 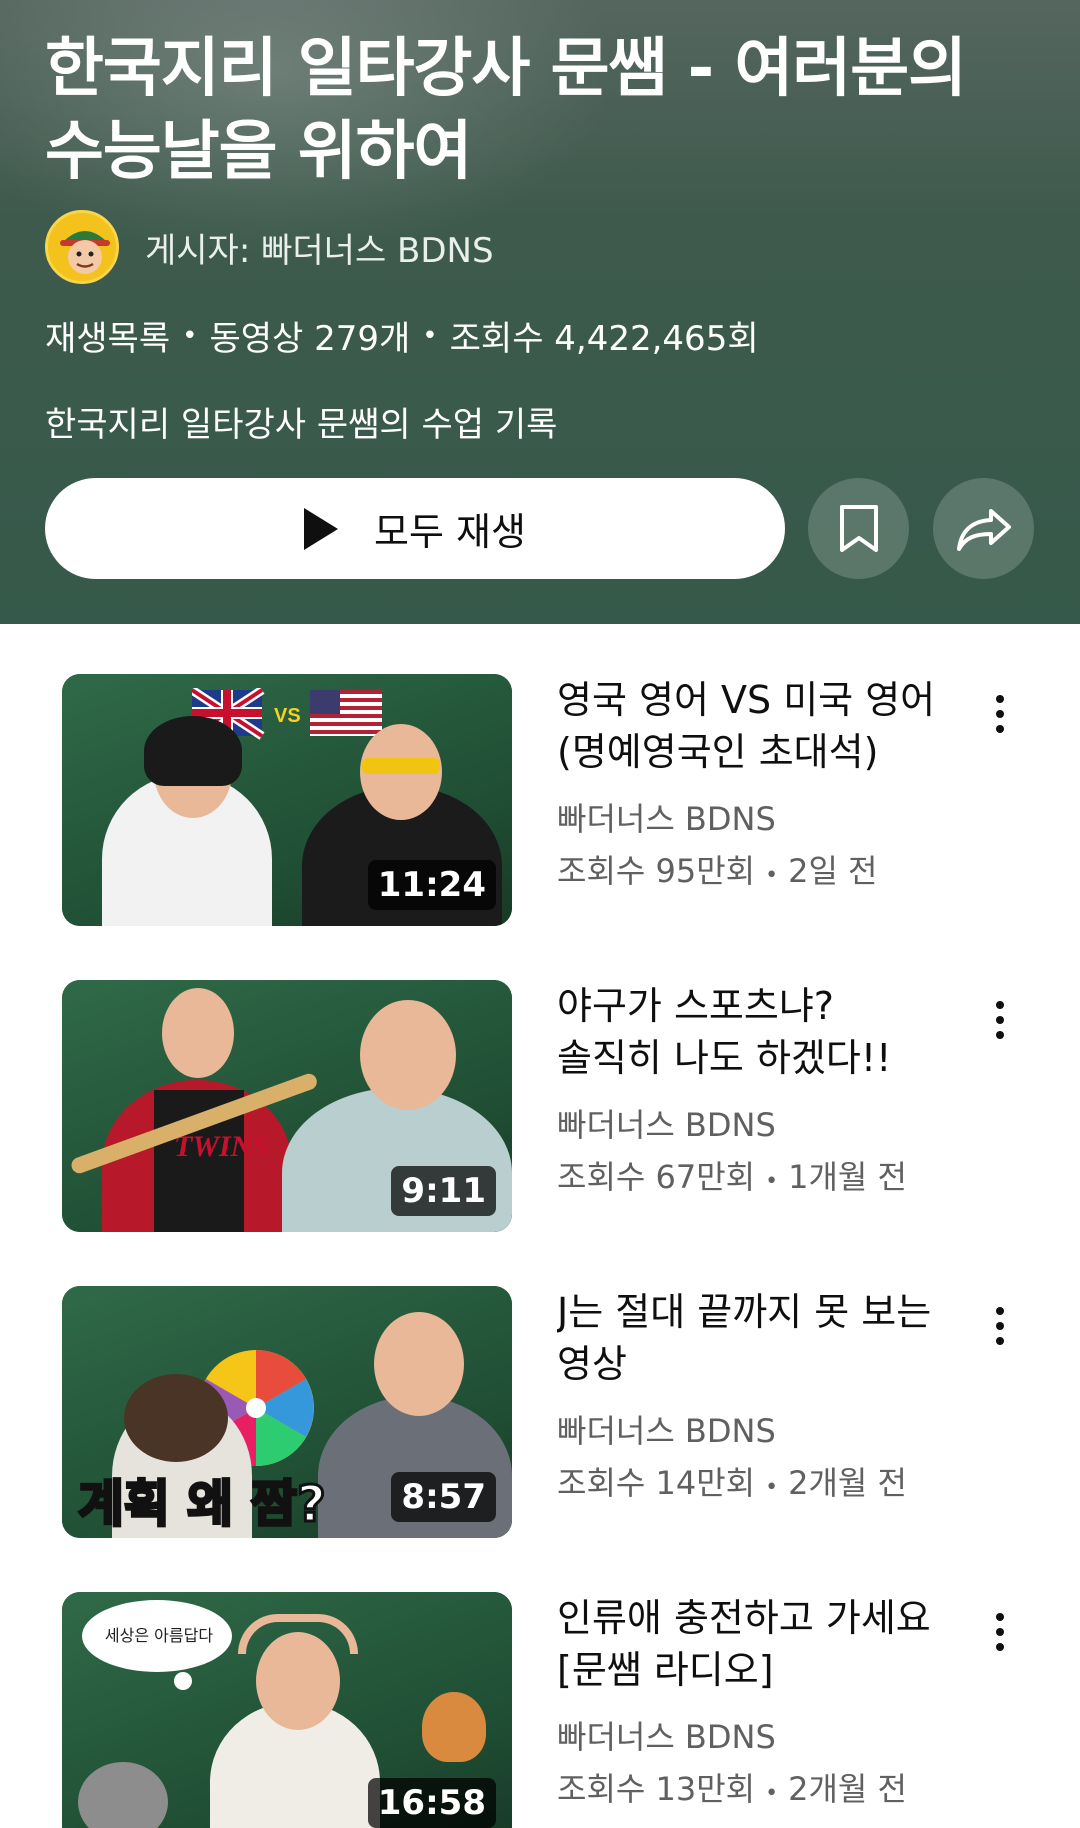 What do you see at coordinates (108, 339) in the screenshot?
I see `playlist-type: 재생목록` at bounding box center [108, 339].